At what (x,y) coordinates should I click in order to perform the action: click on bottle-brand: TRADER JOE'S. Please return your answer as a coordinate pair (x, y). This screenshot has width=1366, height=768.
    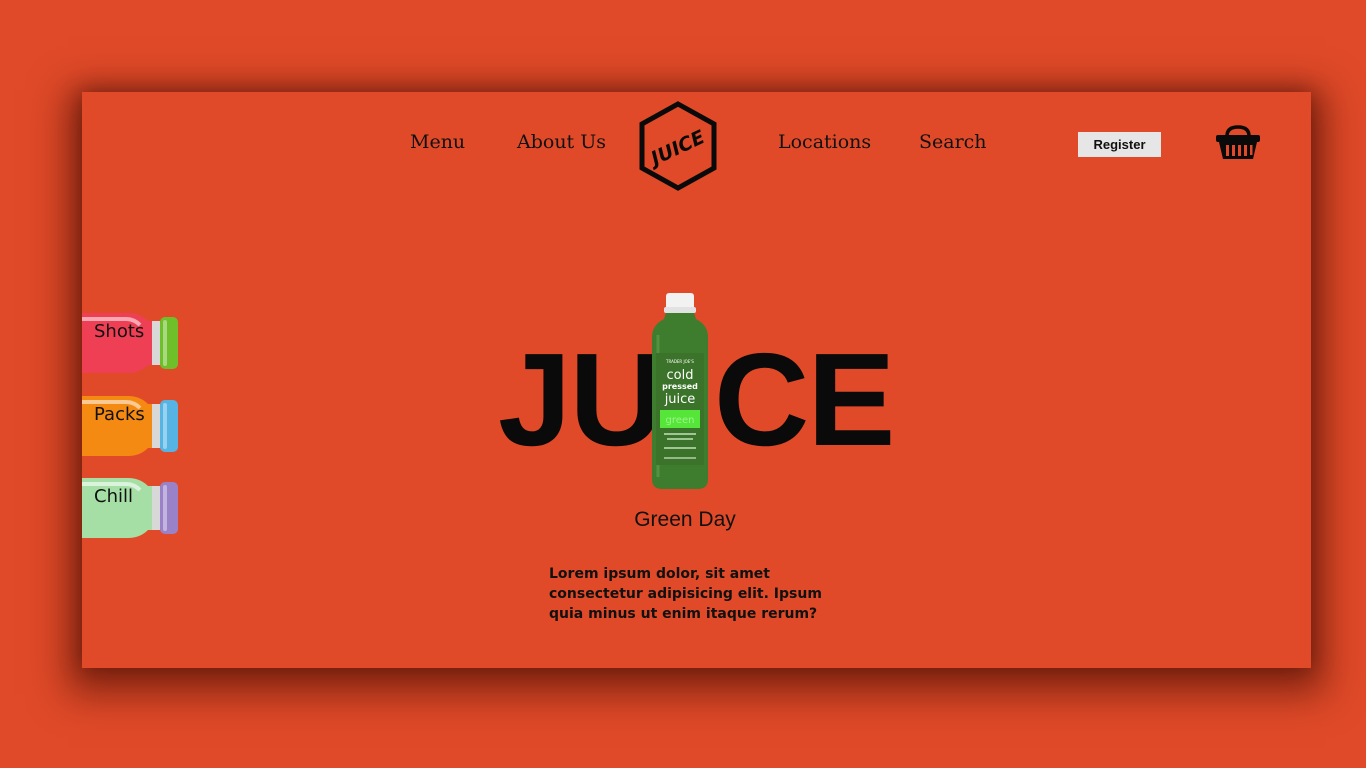
    Looking at the image, I should click on (679, 361).